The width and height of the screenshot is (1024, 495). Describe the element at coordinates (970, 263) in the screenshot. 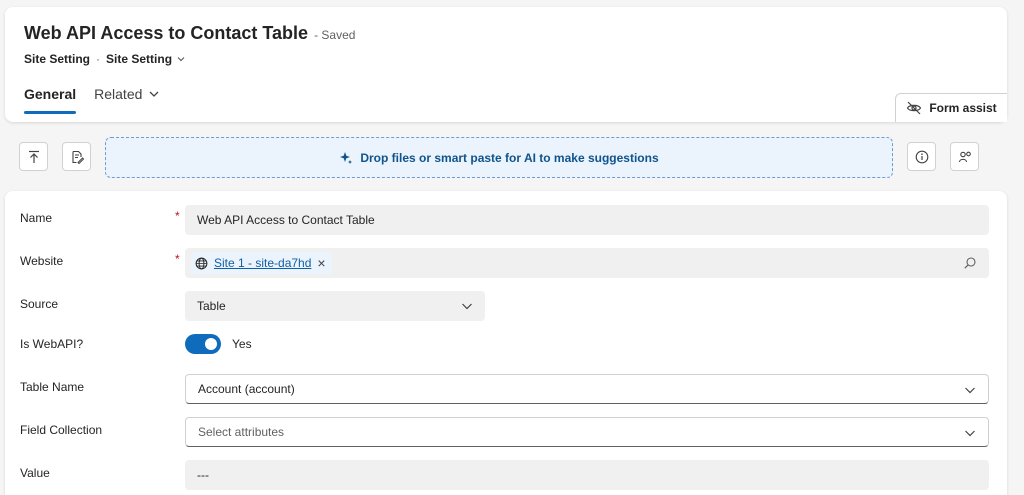

I see `search-icon` at that location.